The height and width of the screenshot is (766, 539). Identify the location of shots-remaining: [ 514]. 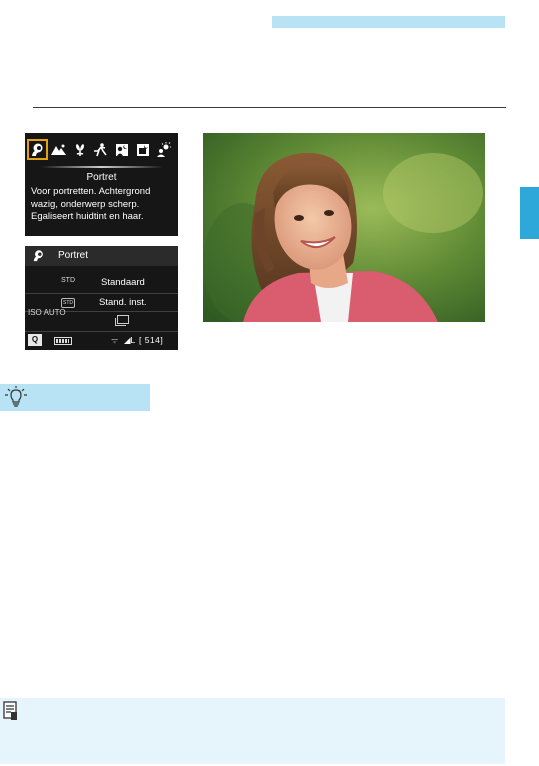
(151, 340).